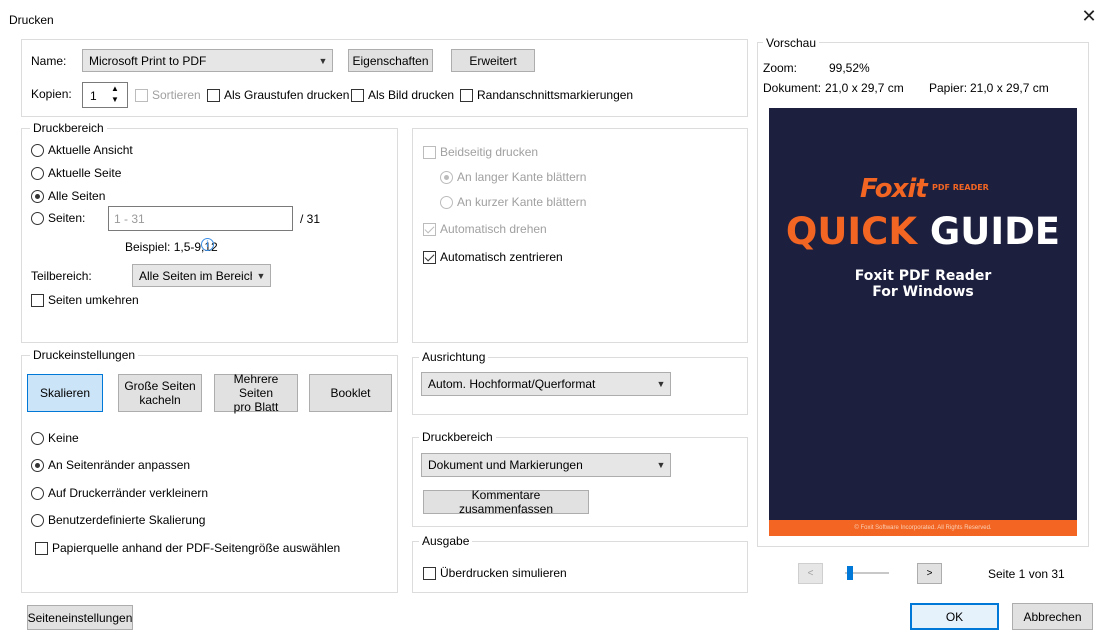  What do you see at coordinates (61, 276) in the screenshot?
I see `subset-label: Teilbereich:` at bounding box center [61, 276].